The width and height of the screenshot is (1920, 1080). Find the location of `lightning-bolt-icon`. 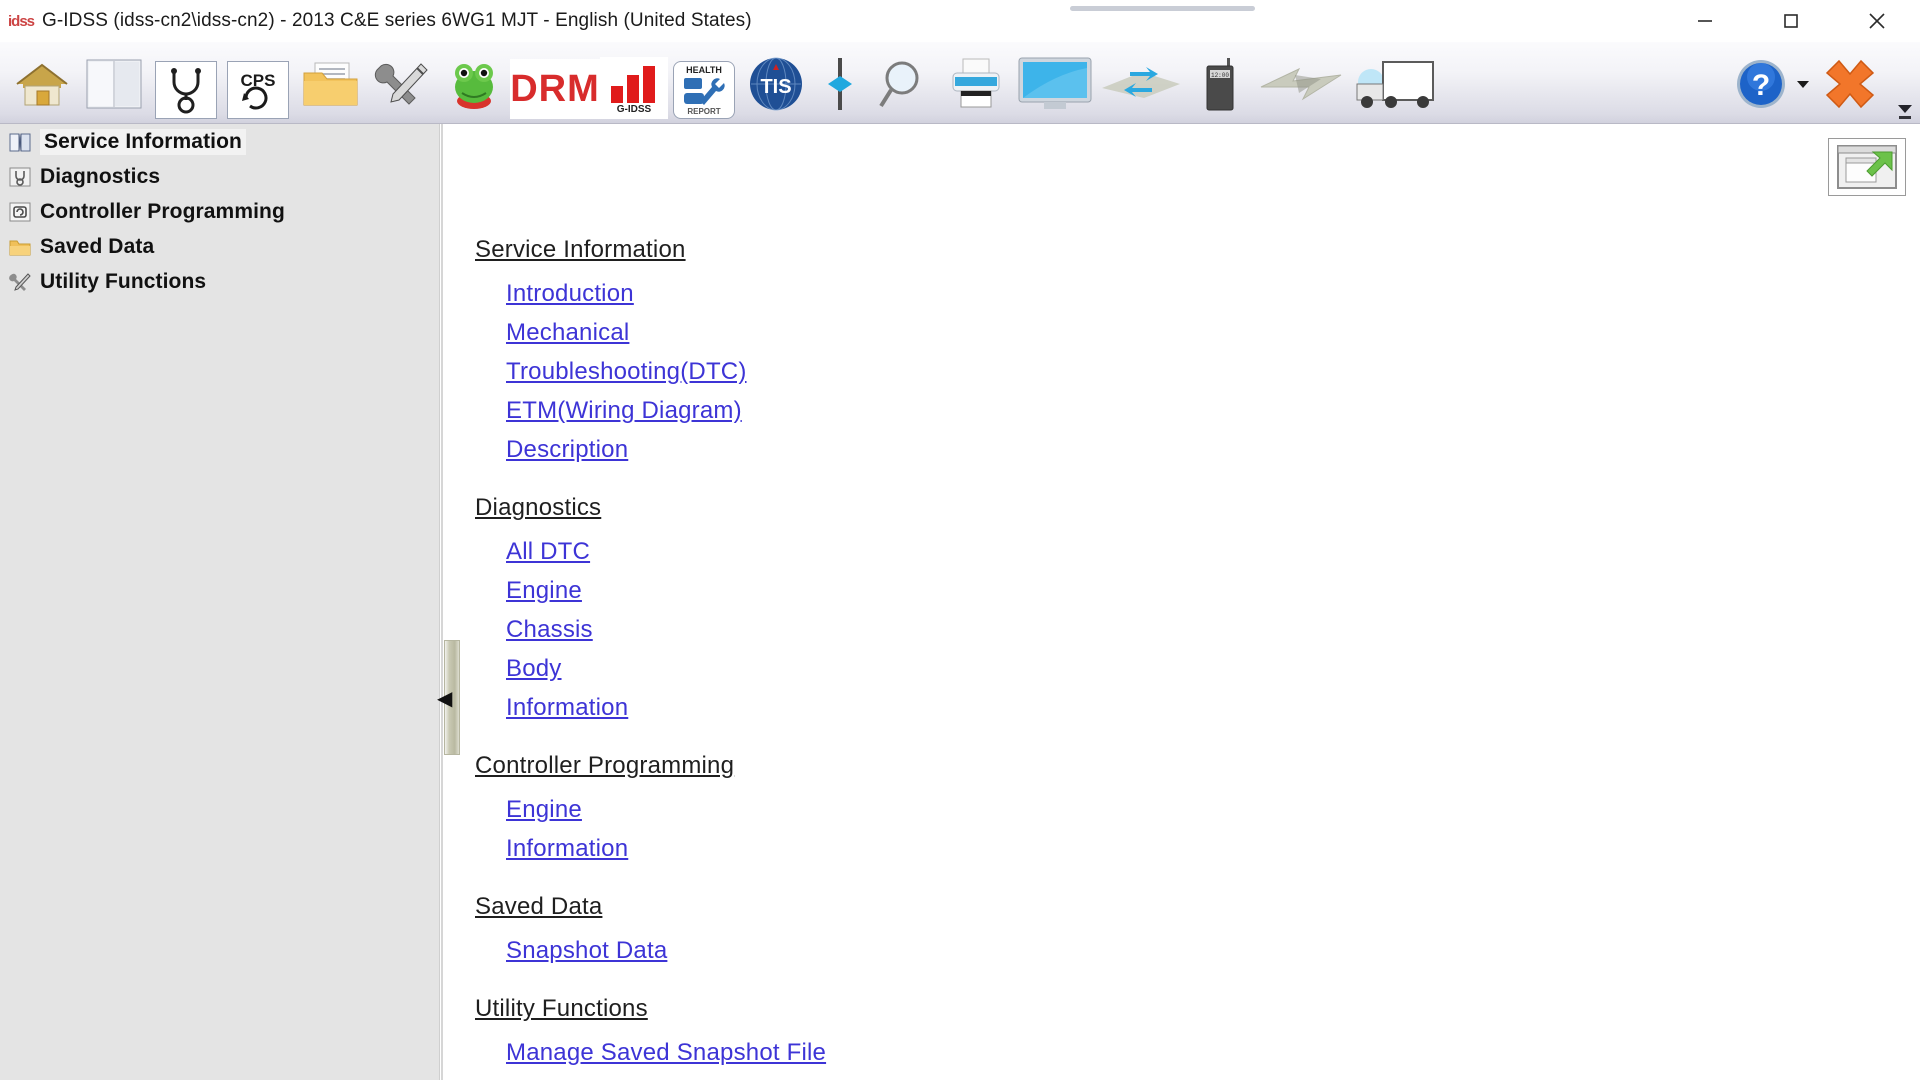

lightning-bolt-icon is located at coordinates (1301, 84).